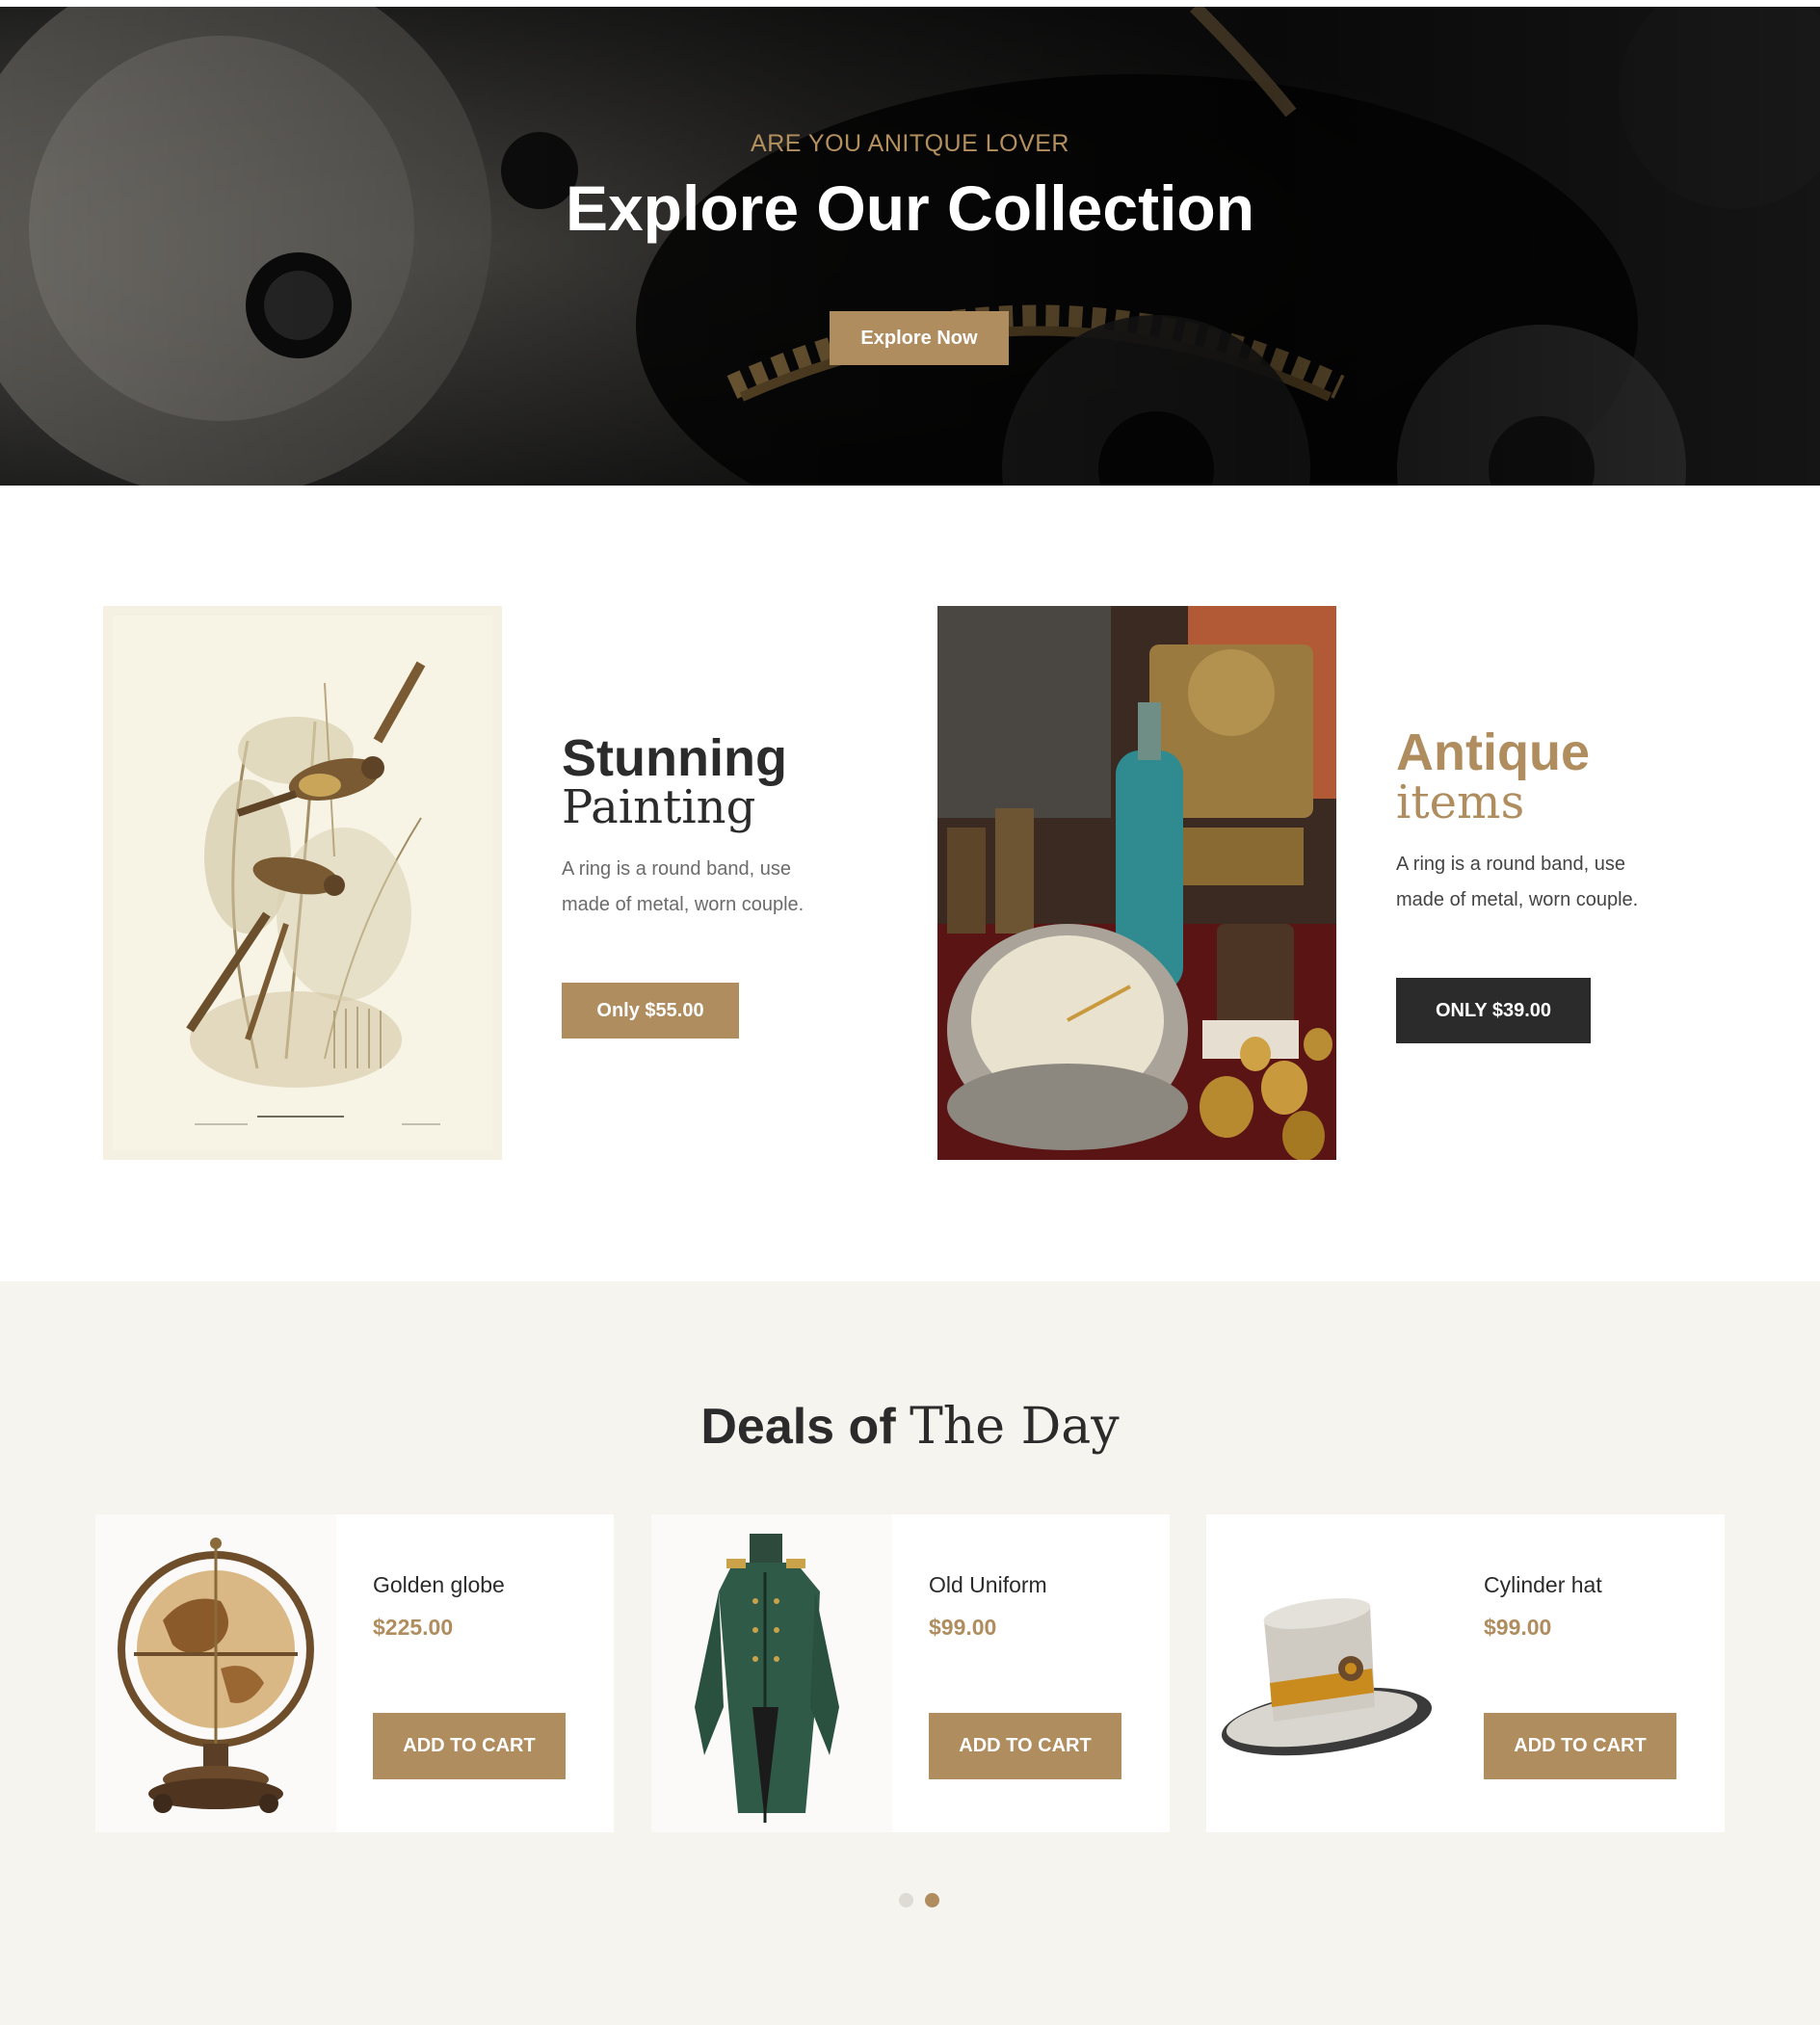 The height and width of the screenshot is (2025, 1820). I want to click on top-border, so click(910, 3).